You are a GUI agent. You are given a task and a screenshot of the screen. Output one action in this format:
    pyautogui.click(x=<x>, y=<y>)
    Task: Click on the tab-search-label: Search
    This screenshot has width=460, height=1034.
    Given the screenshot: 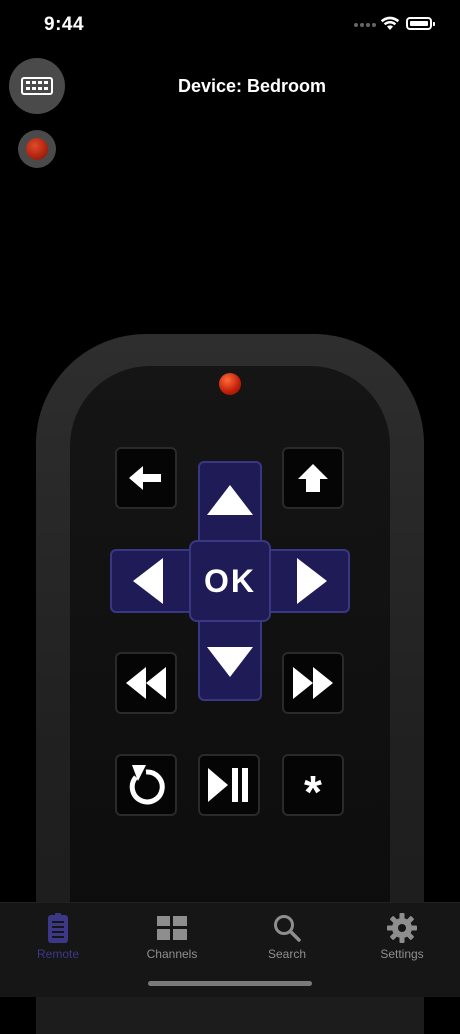 What is the action you would take?
    pyautogui.click(x=287, y=954)
    